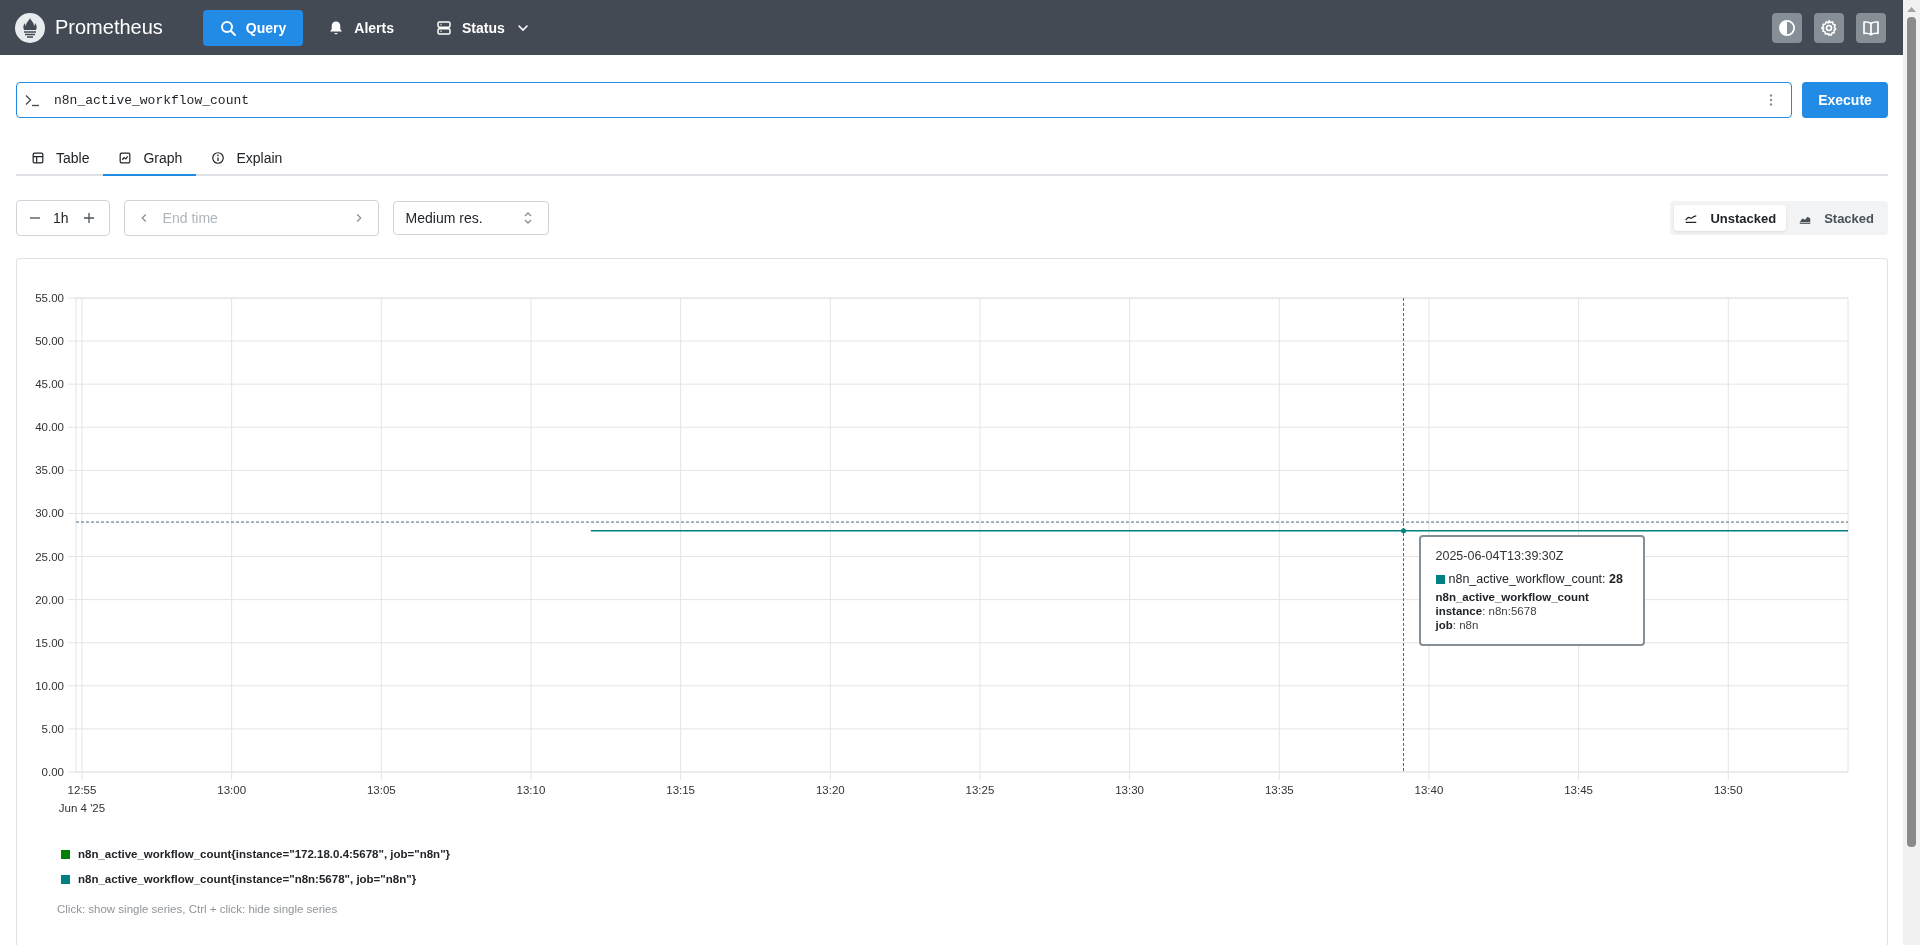 This screenshot has width=1920, height=945. I want to click on y-axis-label: 40.00, so click(49, 427).